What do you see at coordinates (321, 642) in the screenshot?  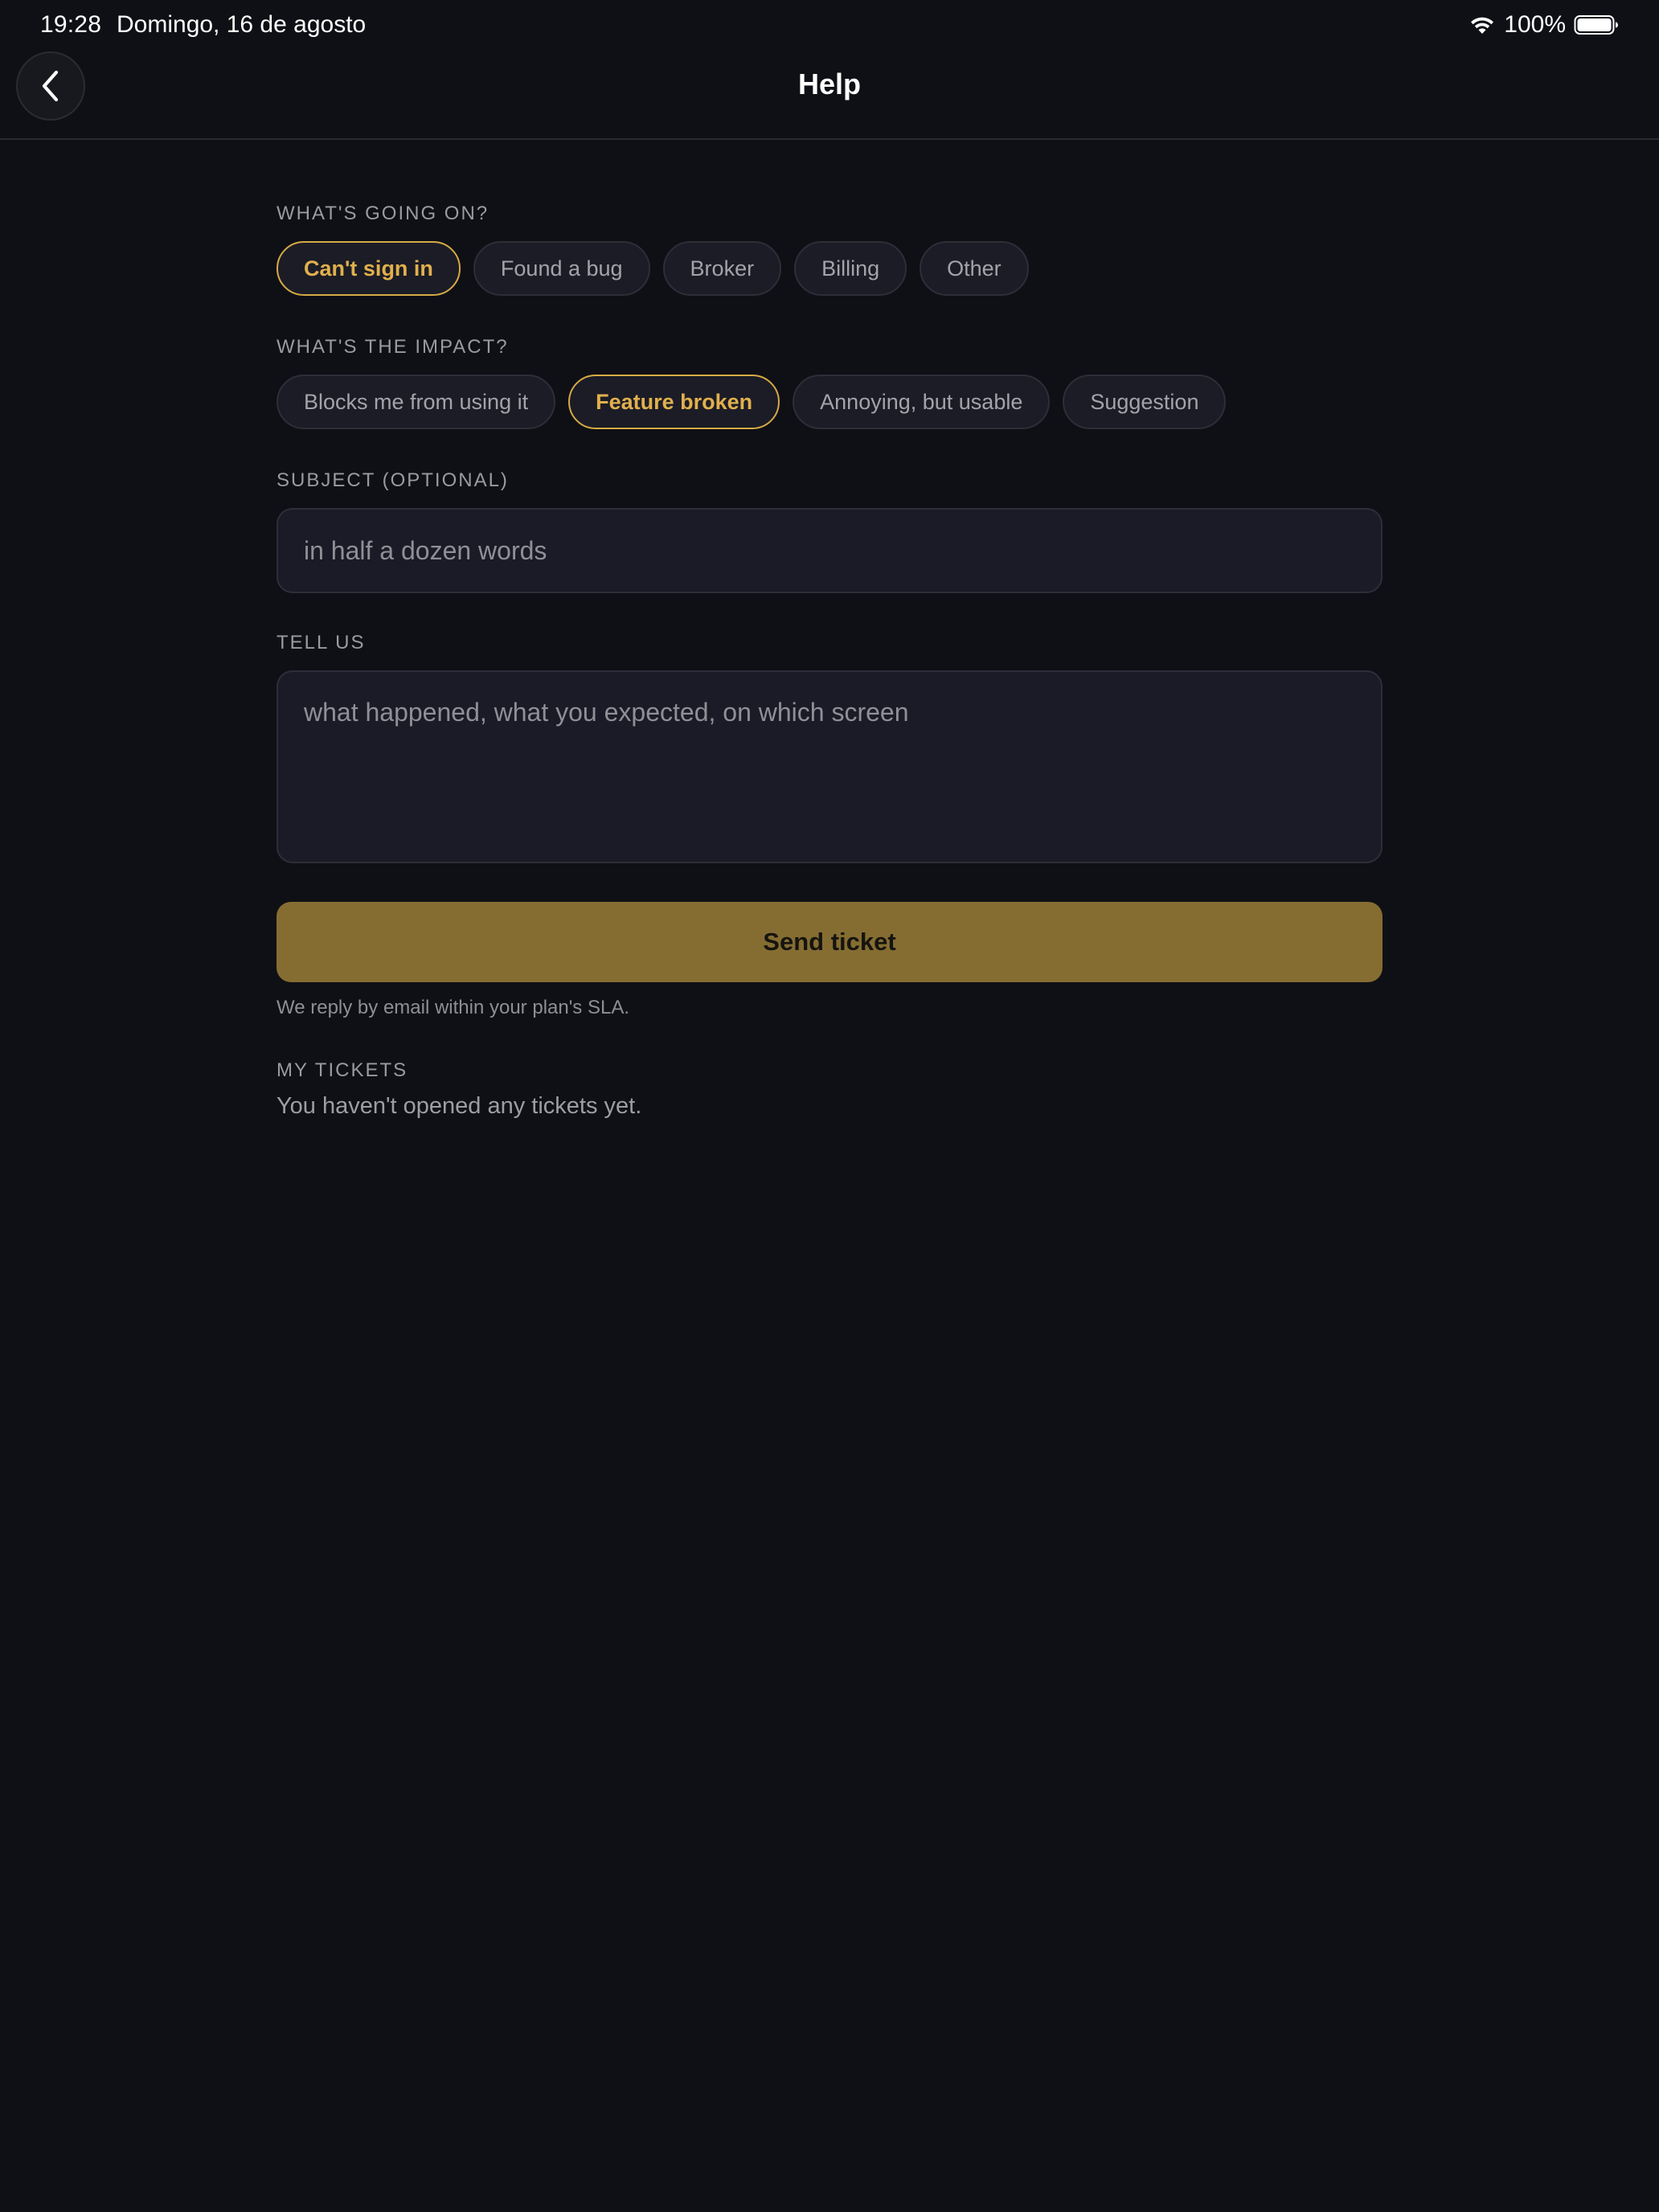 I see `details-label: TELL US` at bounding box center [321, 642].